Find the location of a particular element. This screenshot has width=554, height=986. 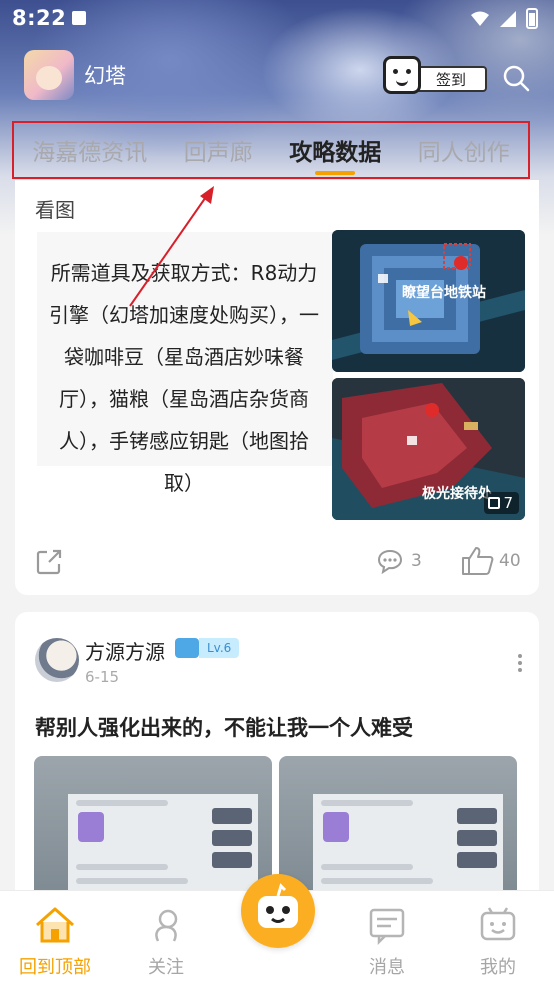

image-count-badge: 7 is located at coordinates (501, 503).